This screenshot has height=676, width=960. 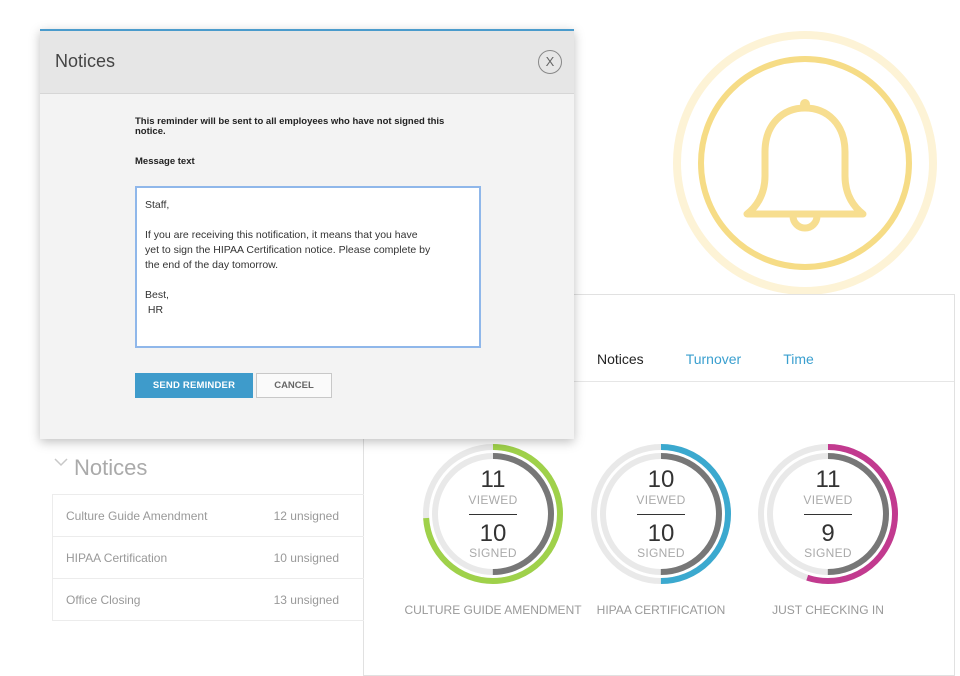 I want to click on list-item: Office Closing 13 unsigned, so click(x=208, y=599).